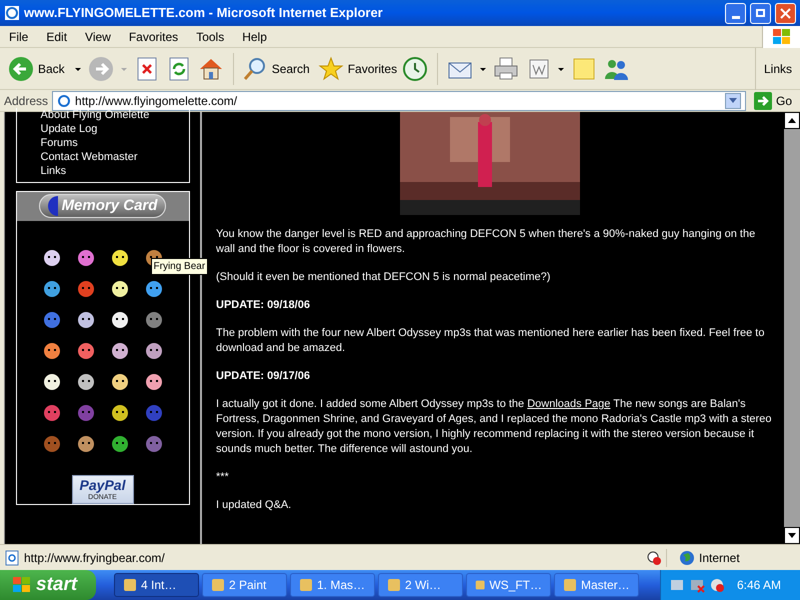  I want to click on up-arrow-icon, so click(792, 120).